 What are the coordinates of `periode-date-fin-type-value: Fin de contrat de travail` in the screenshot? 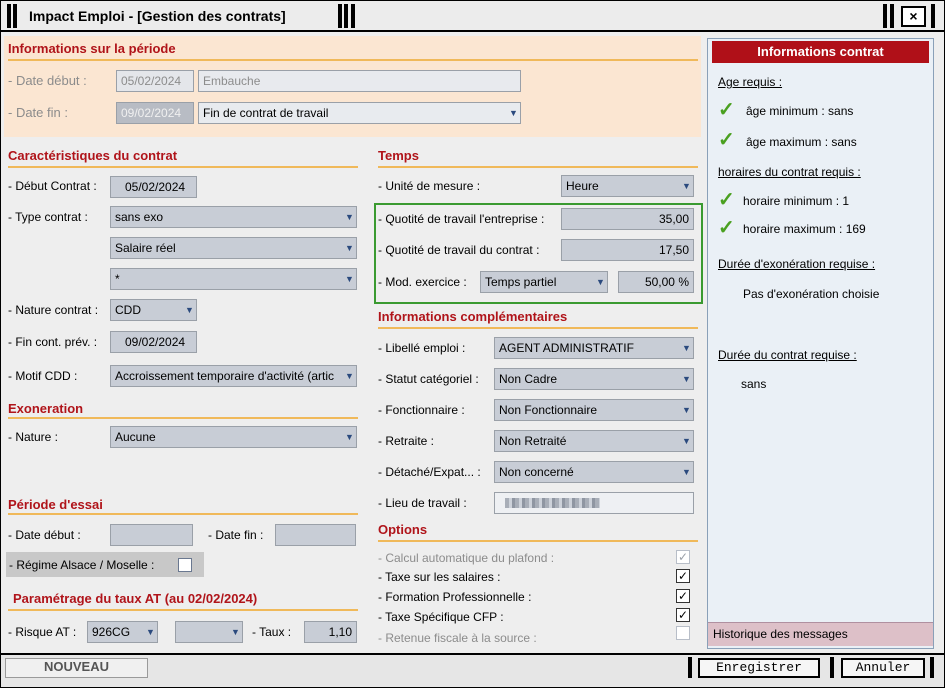 It's located at (266, 113).